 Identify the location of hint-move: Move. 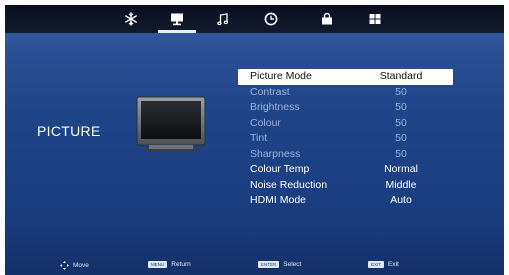
(74, 265).